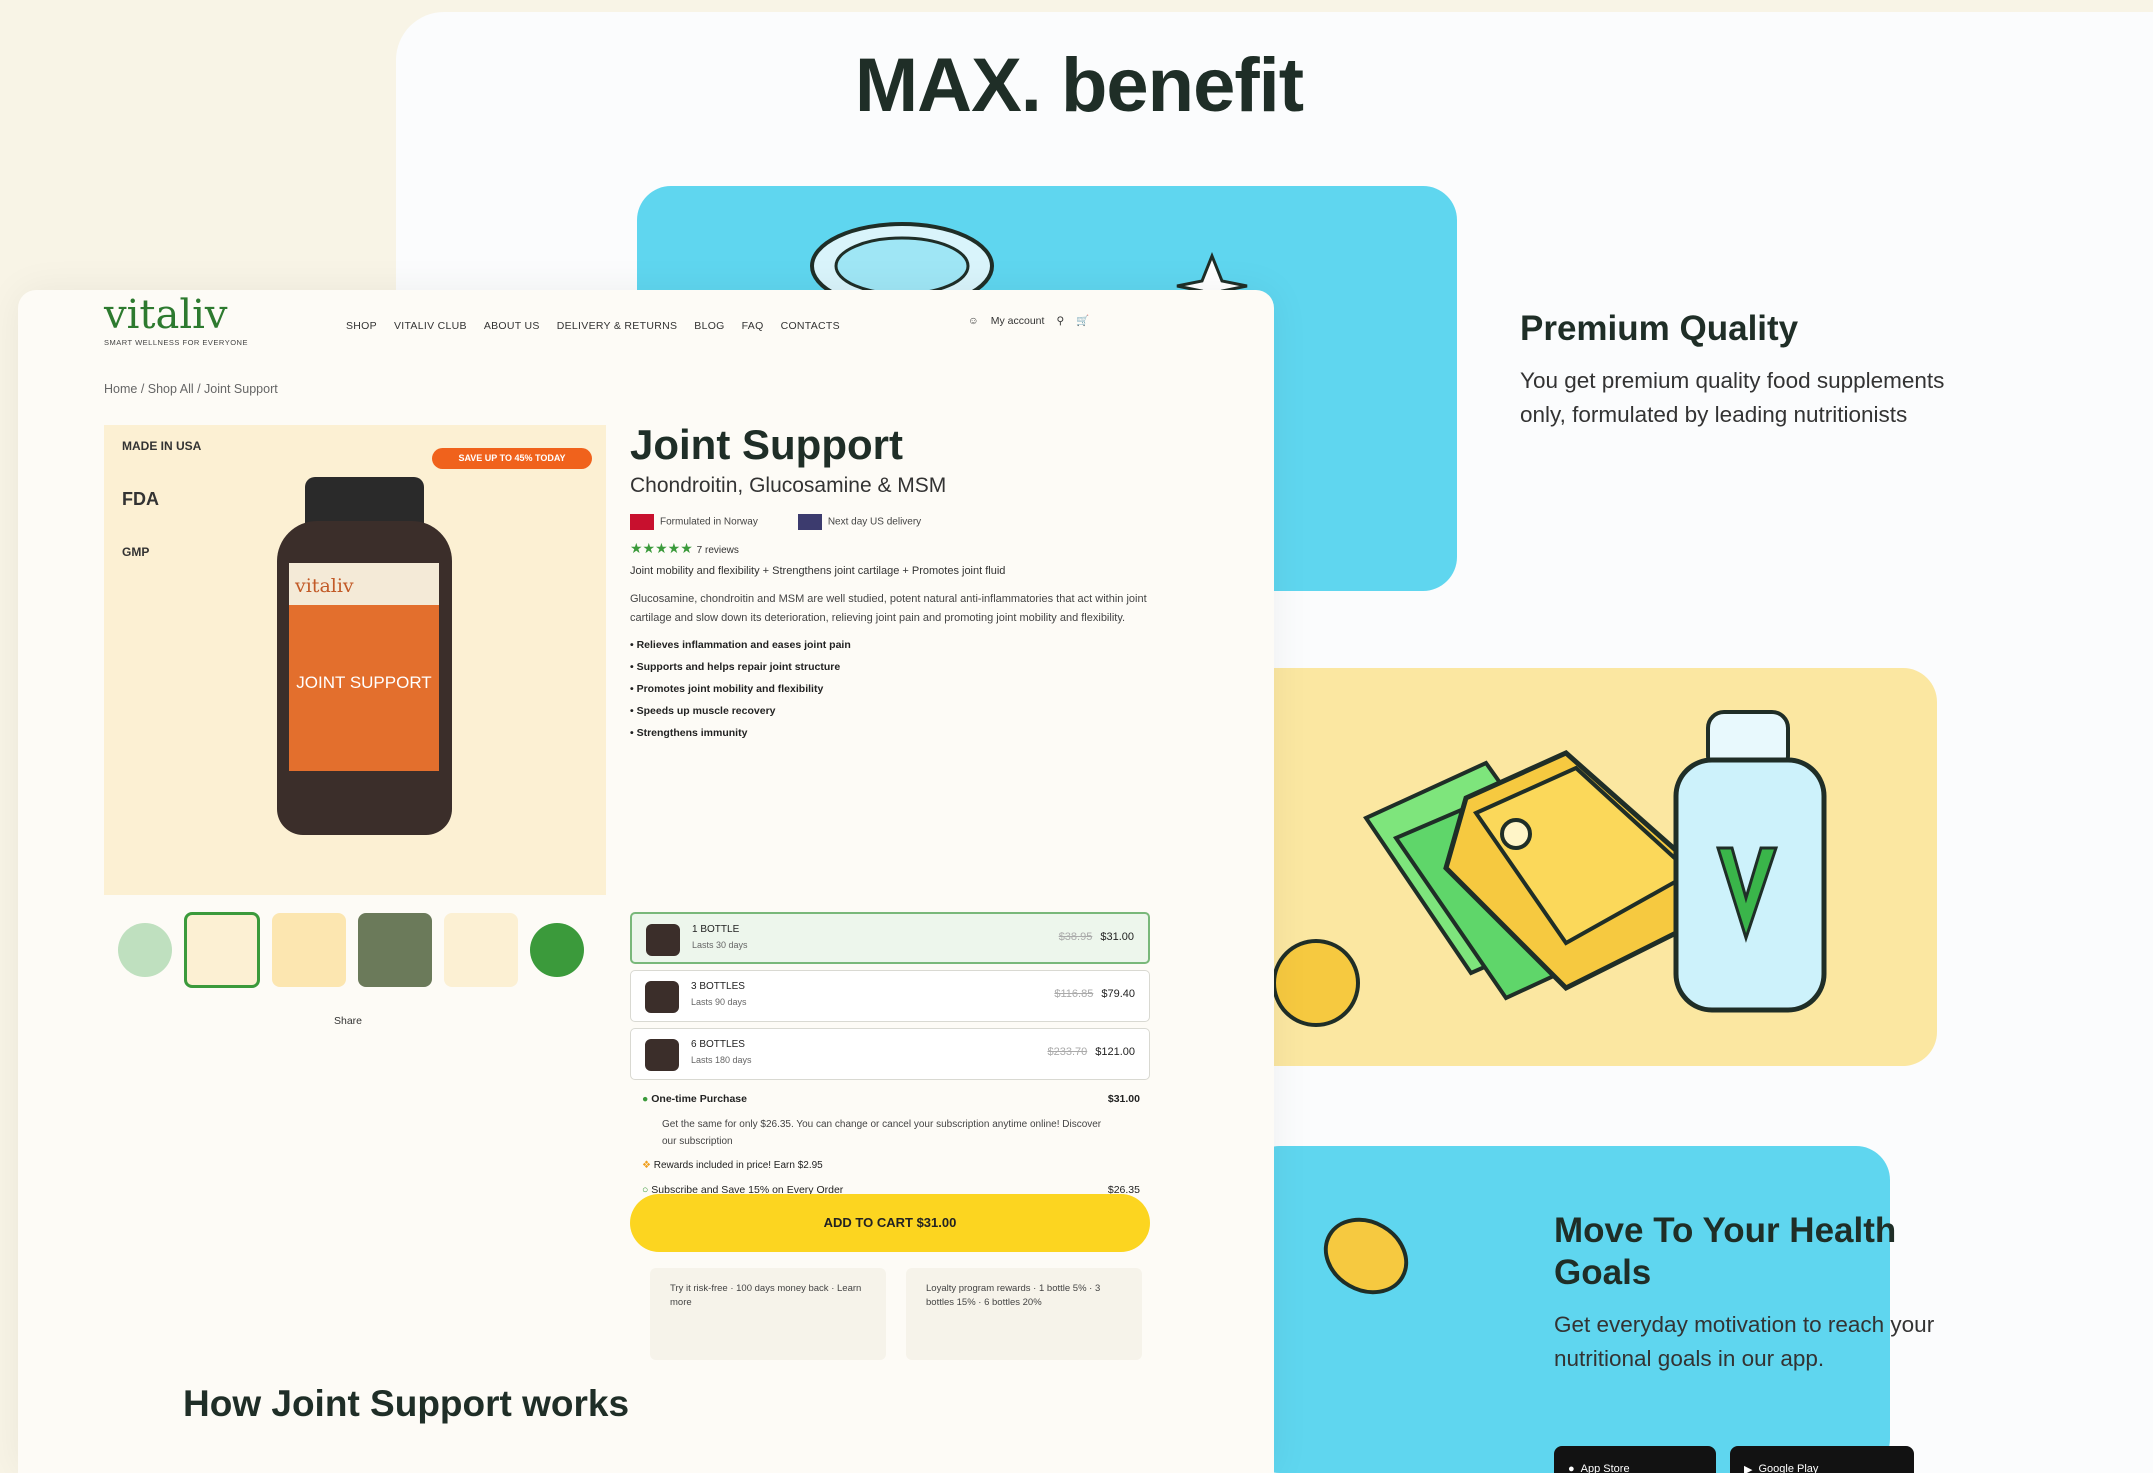 Image resolution: width=2153 pixels, height=1473 pixels. Describe the element at coordinates (642, 522) in the screenshot. I see `norway-flag-icon` at that location.